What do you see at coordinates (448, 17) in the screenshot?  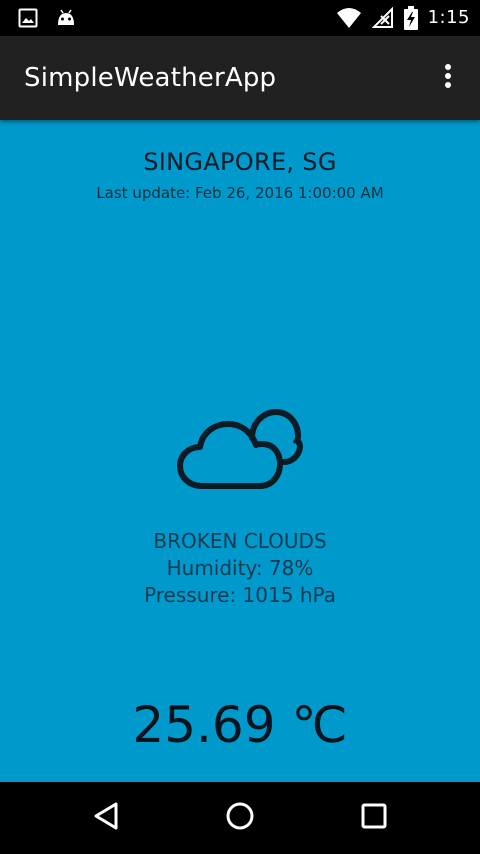 I see `status-time: 1:15` at bounding box center [448, 17].